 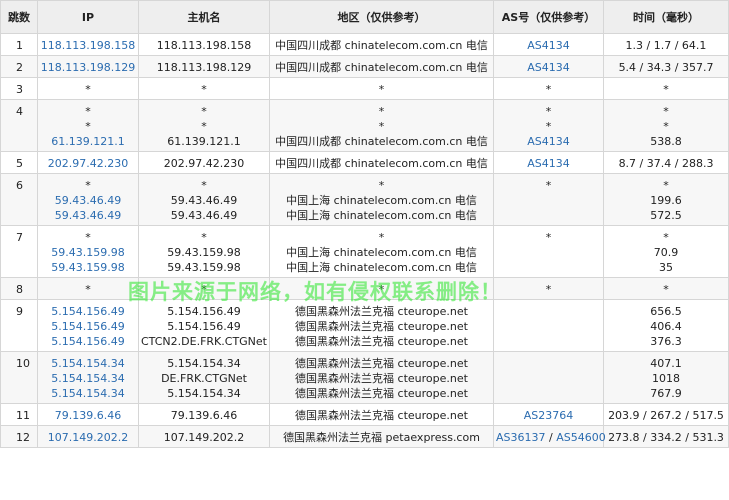 I want to click on ip-link: 202.97.42.230, so click(x=88, y=163).